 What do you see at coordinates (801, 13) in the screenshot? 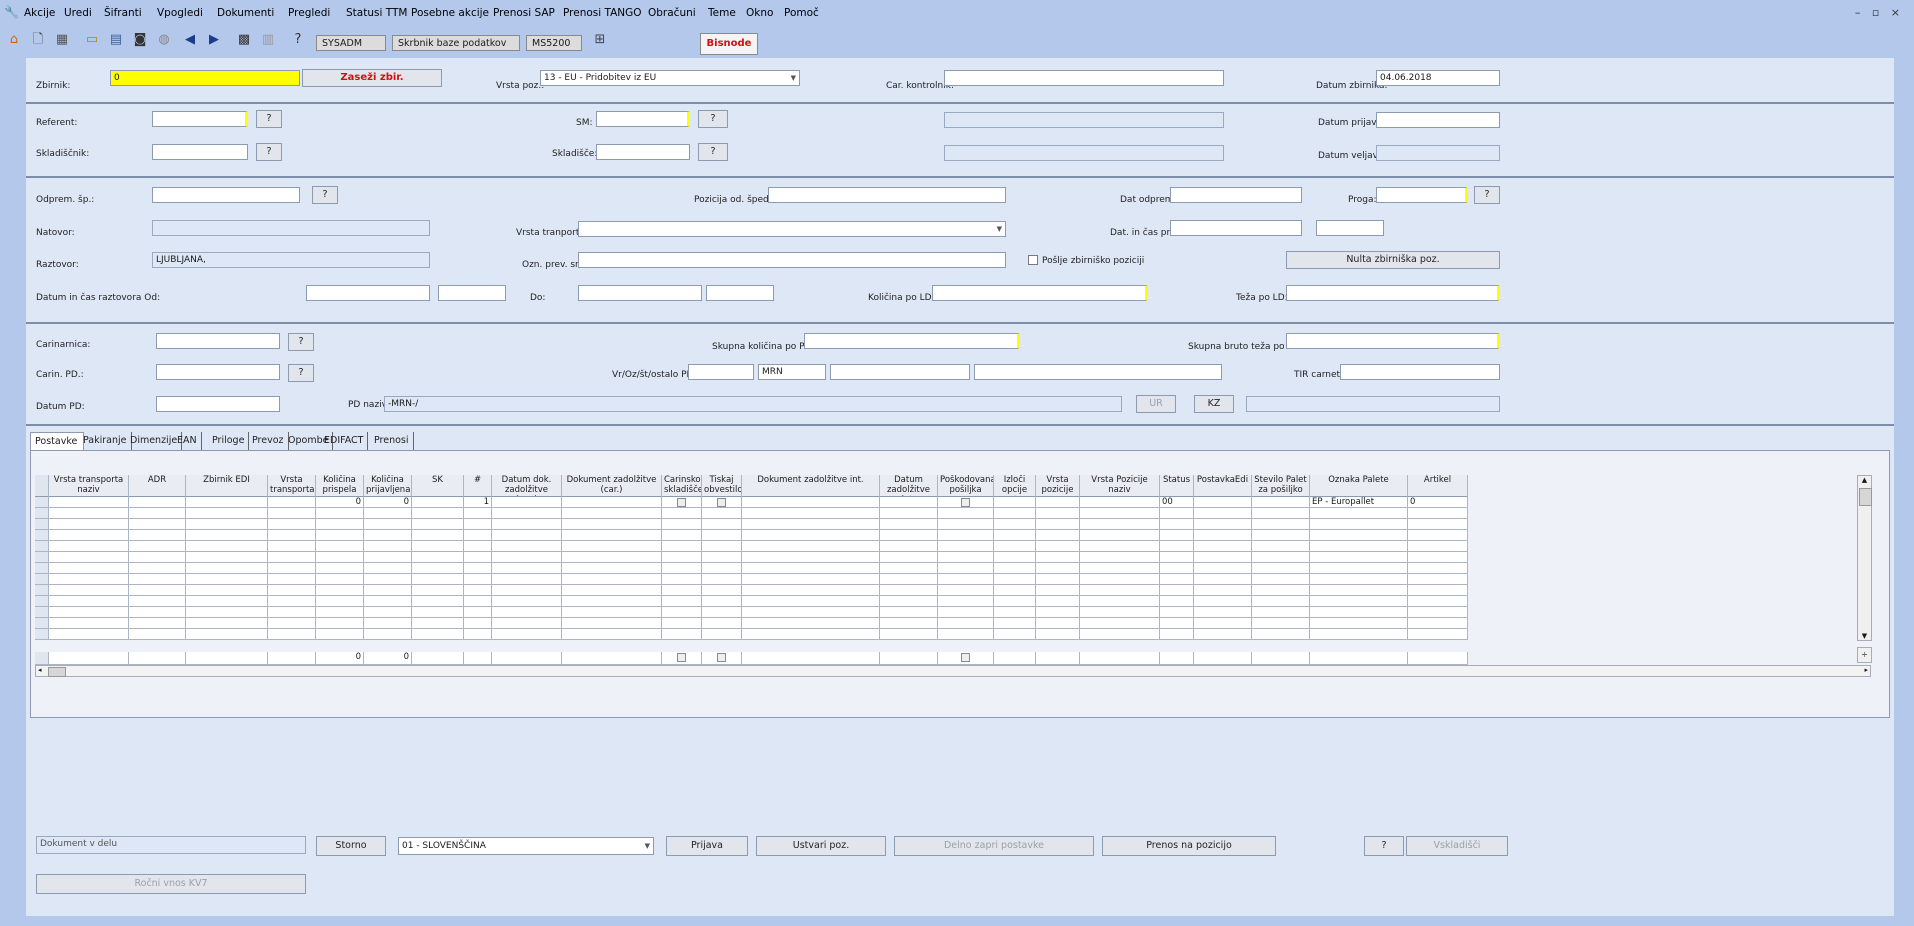
I see `menu-pomoc: Pomoč` at bounding box center [801, 13].